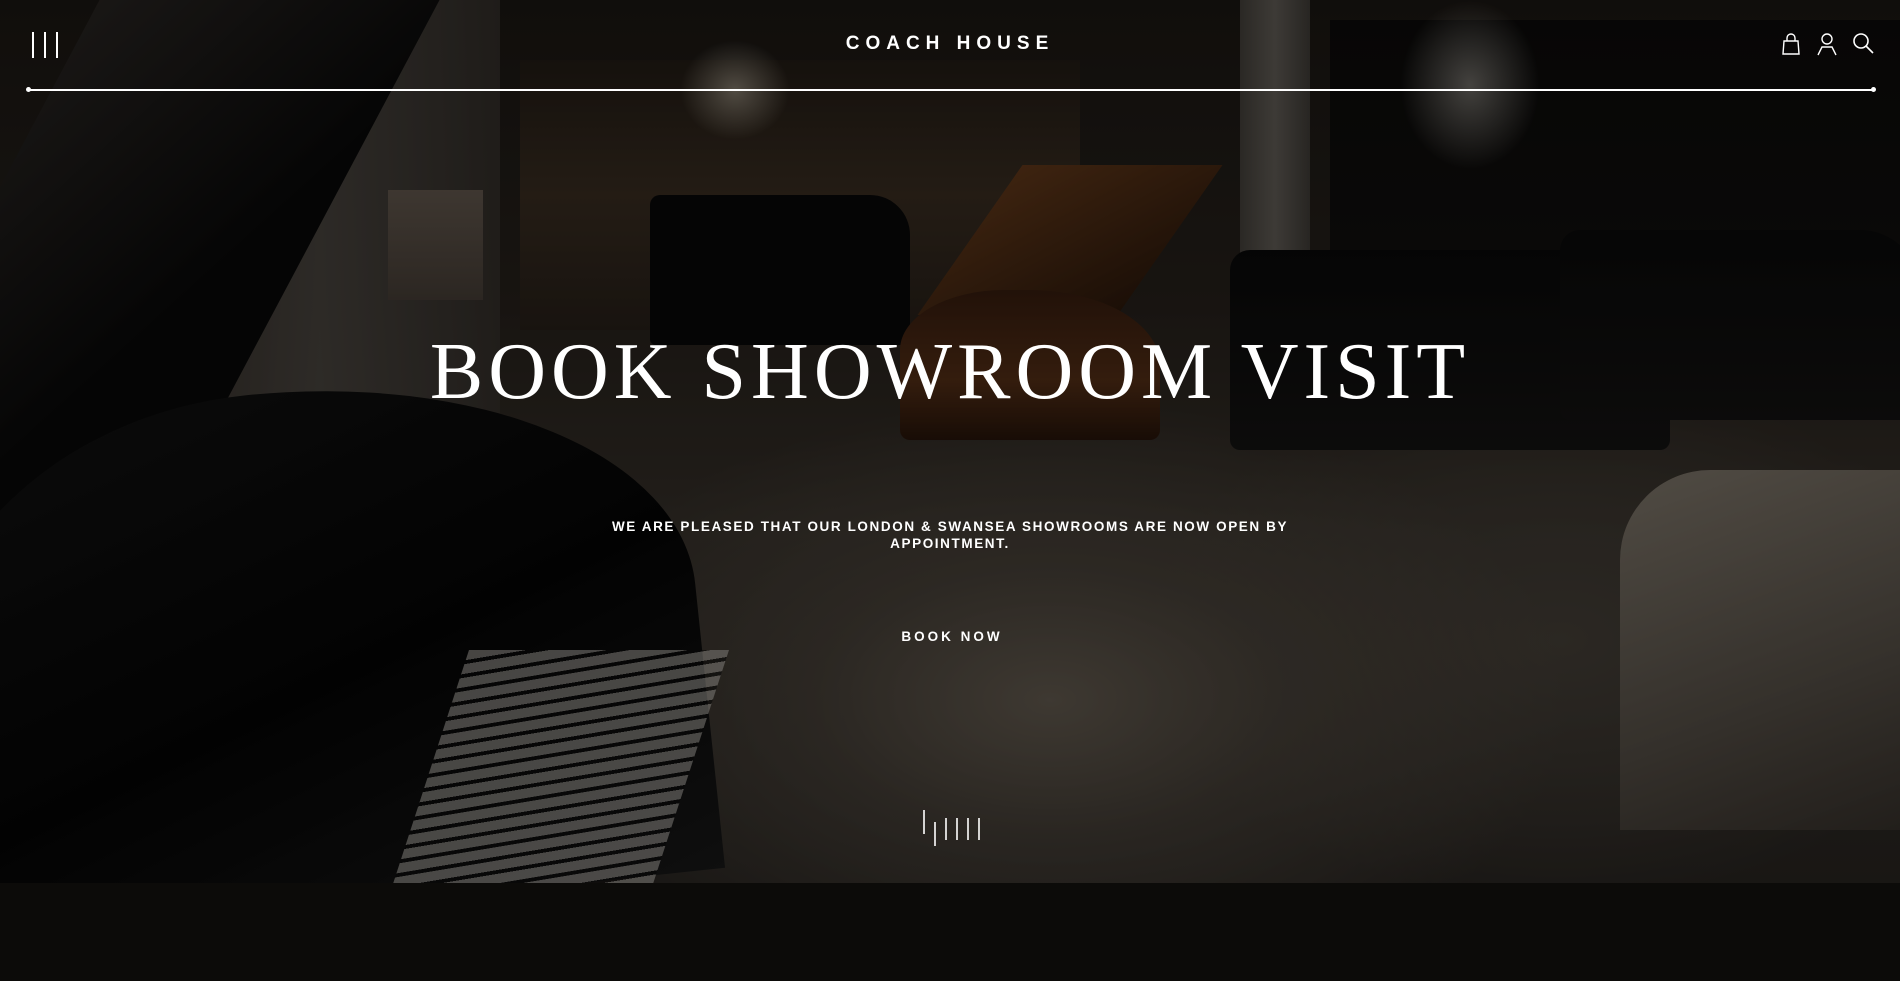  What do you see at coordinates (951, 89) in the screenshot?
I see `header-divider` at bounding box center [951, 89].